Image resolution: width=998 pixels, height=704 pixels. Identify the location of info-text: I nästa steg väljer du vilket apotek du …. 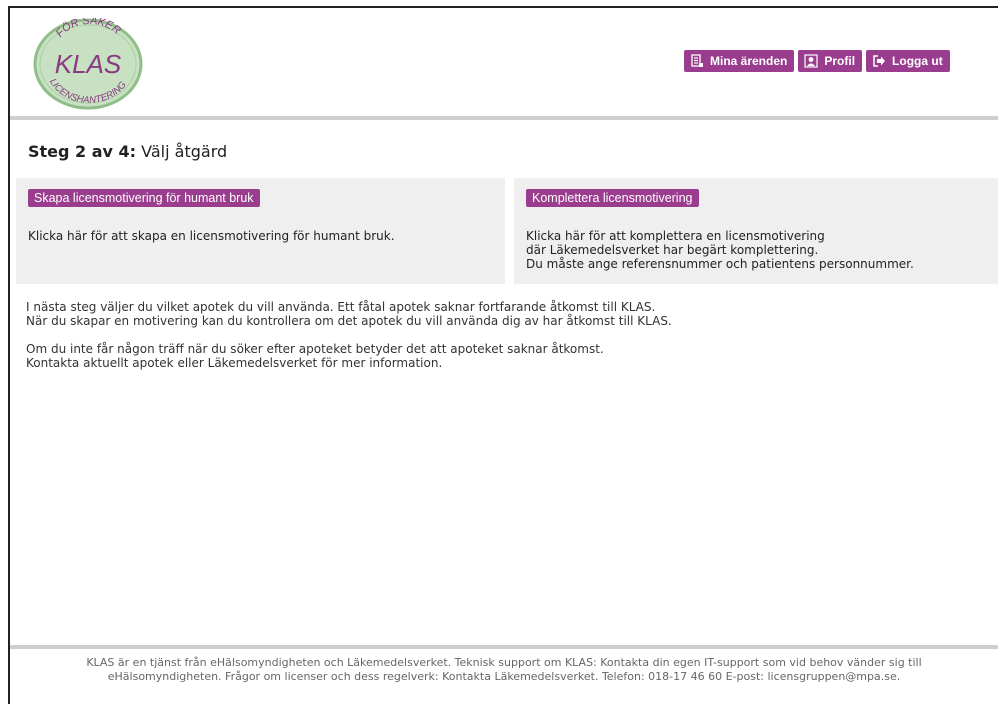
(349, 342).